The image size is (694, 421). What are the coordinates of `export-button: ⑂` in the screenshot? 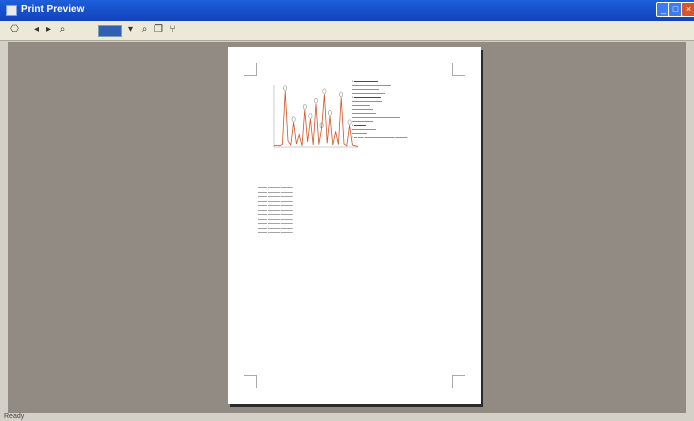 It's located at (172, 30).